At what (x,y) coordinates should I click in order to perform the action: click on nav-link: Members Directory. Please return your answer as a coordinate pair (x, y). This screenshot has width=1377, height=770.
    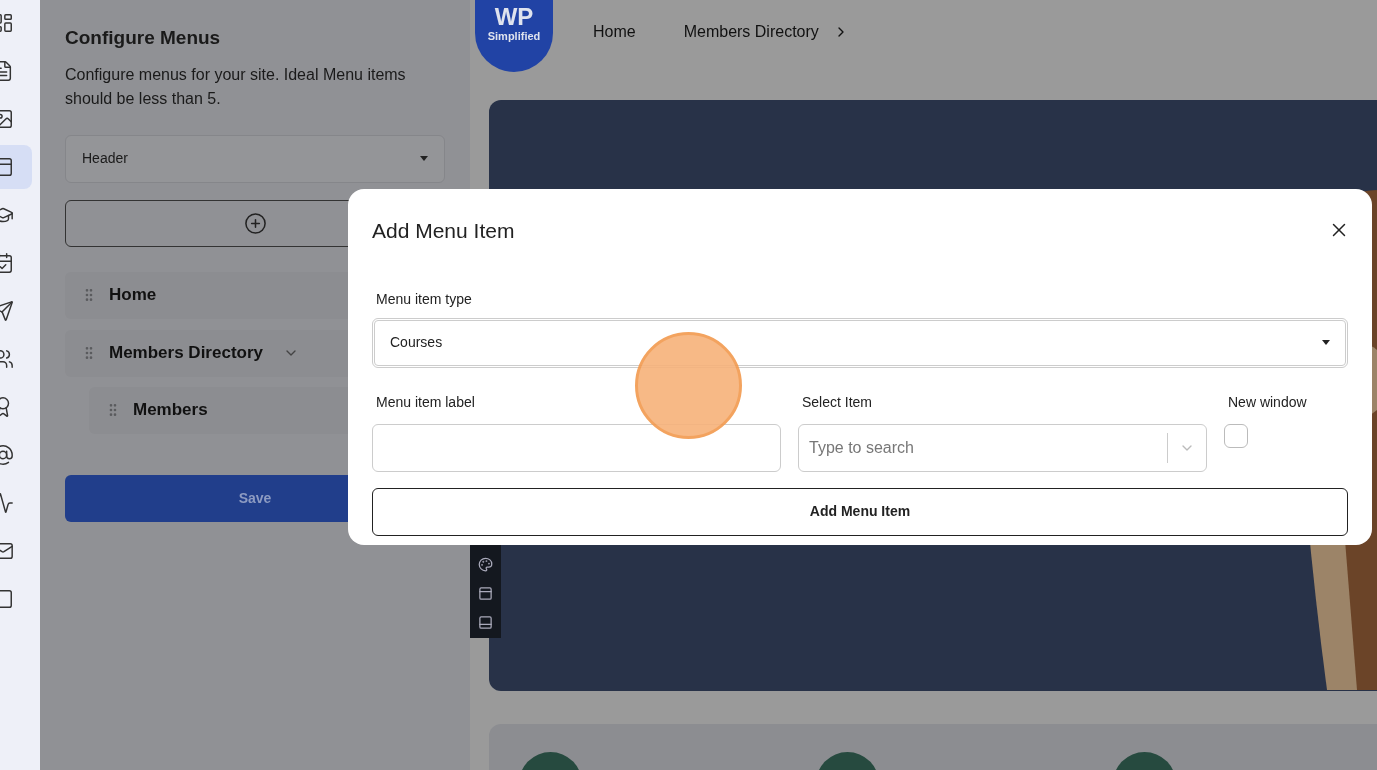
    Looking at the image, I should click on (751, 32).